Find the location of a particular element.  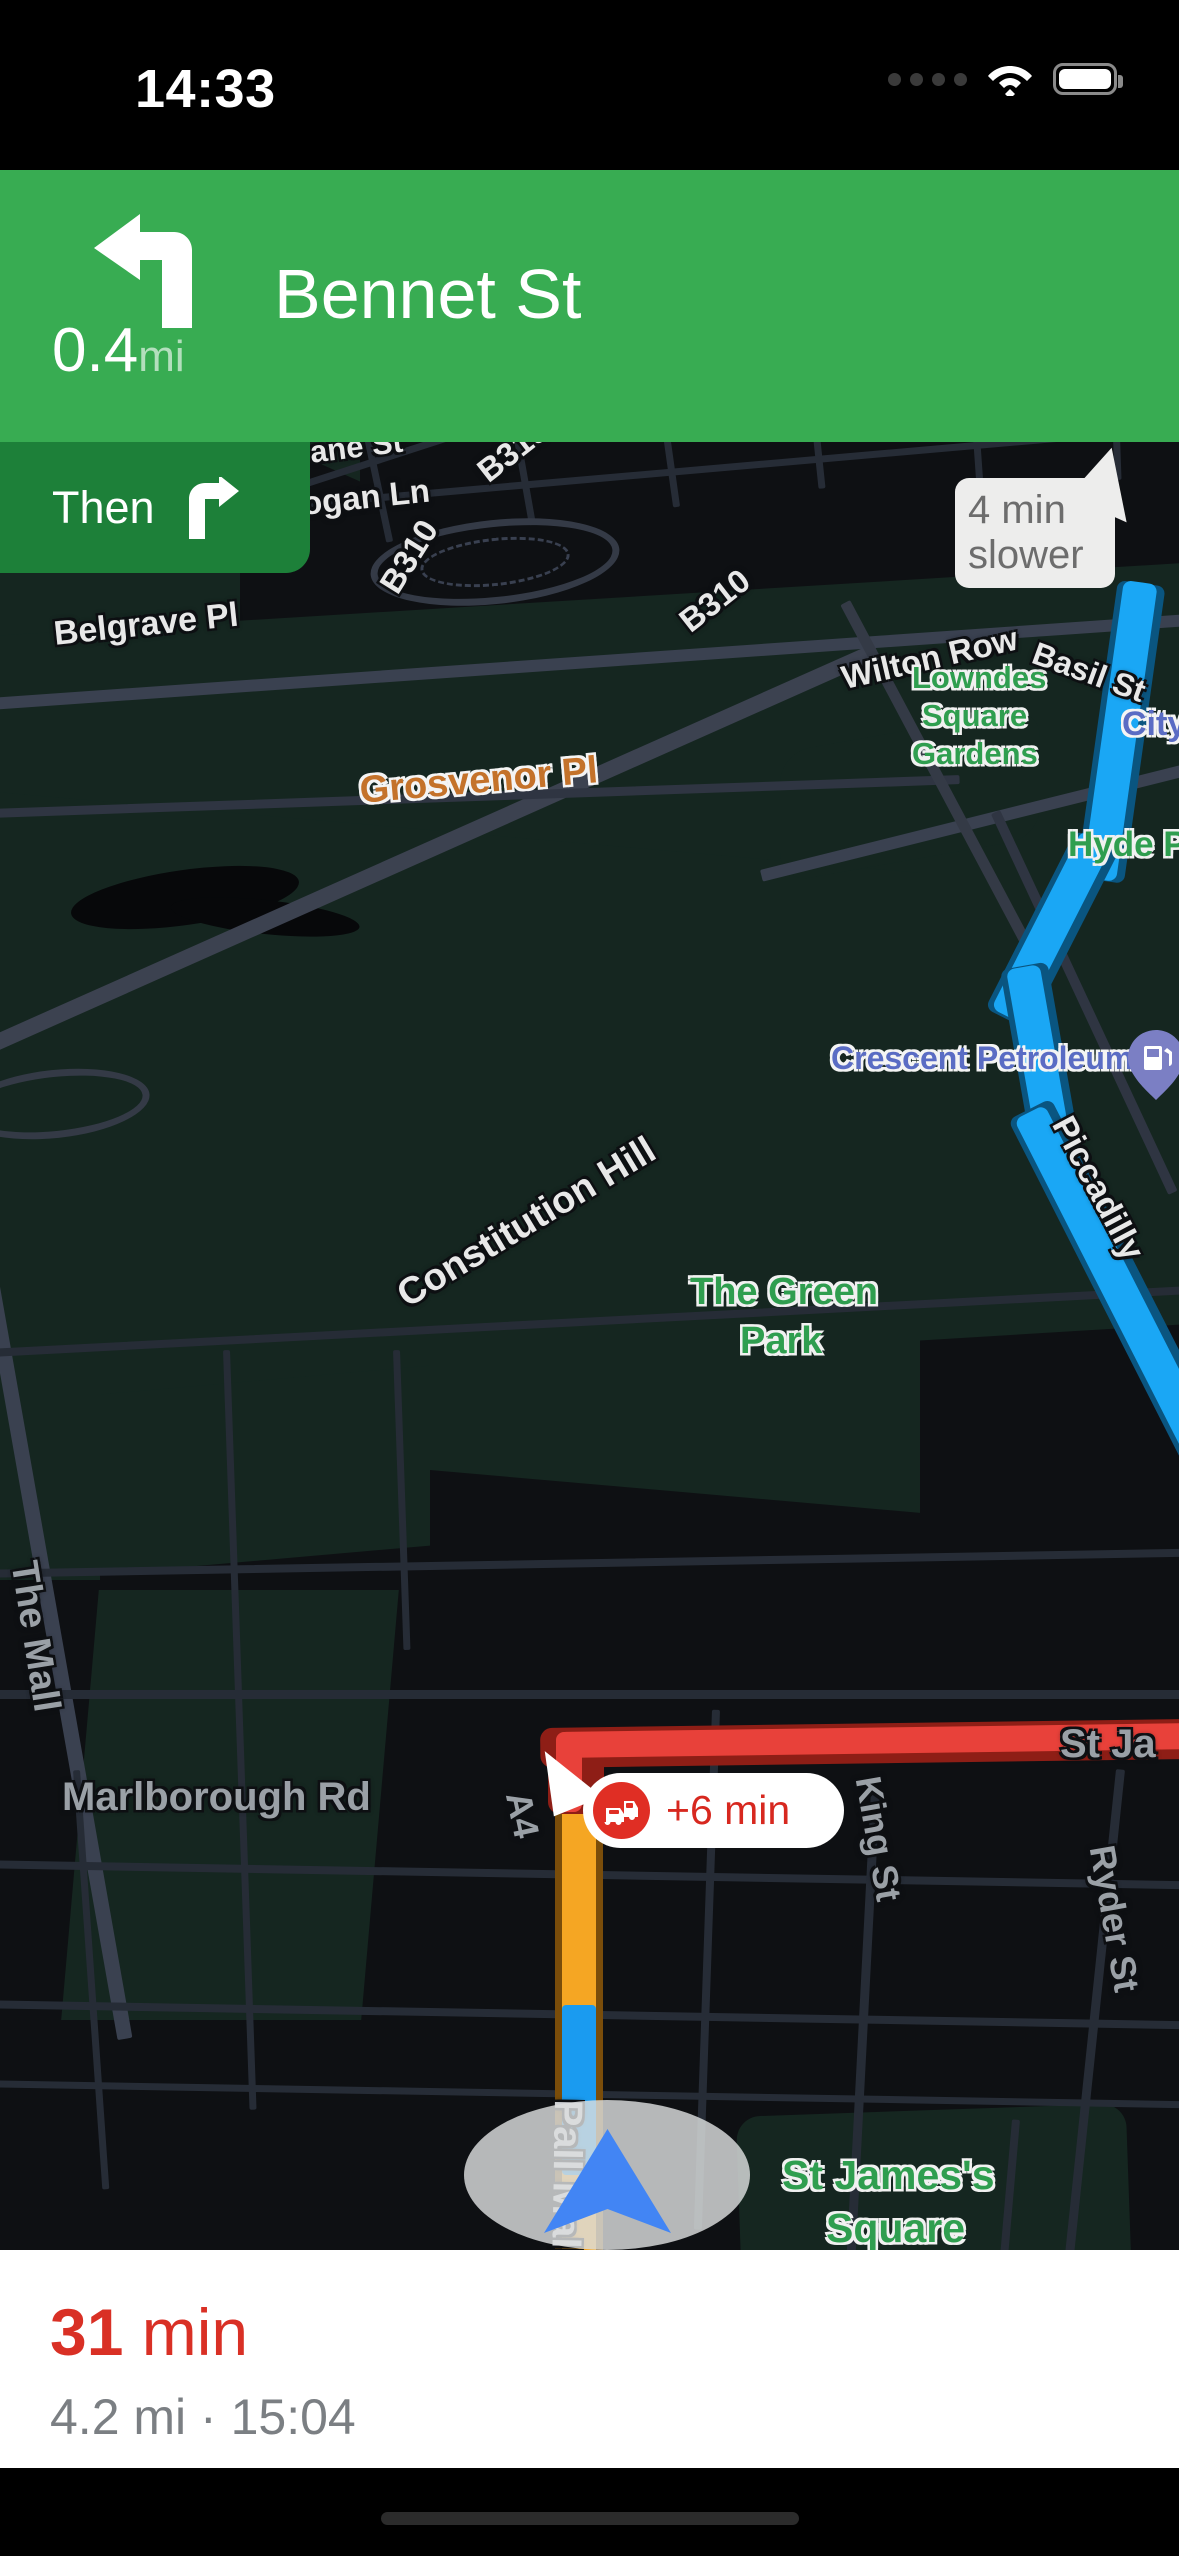

next-street-name: Bennet St is located at coordinates (428, 294).